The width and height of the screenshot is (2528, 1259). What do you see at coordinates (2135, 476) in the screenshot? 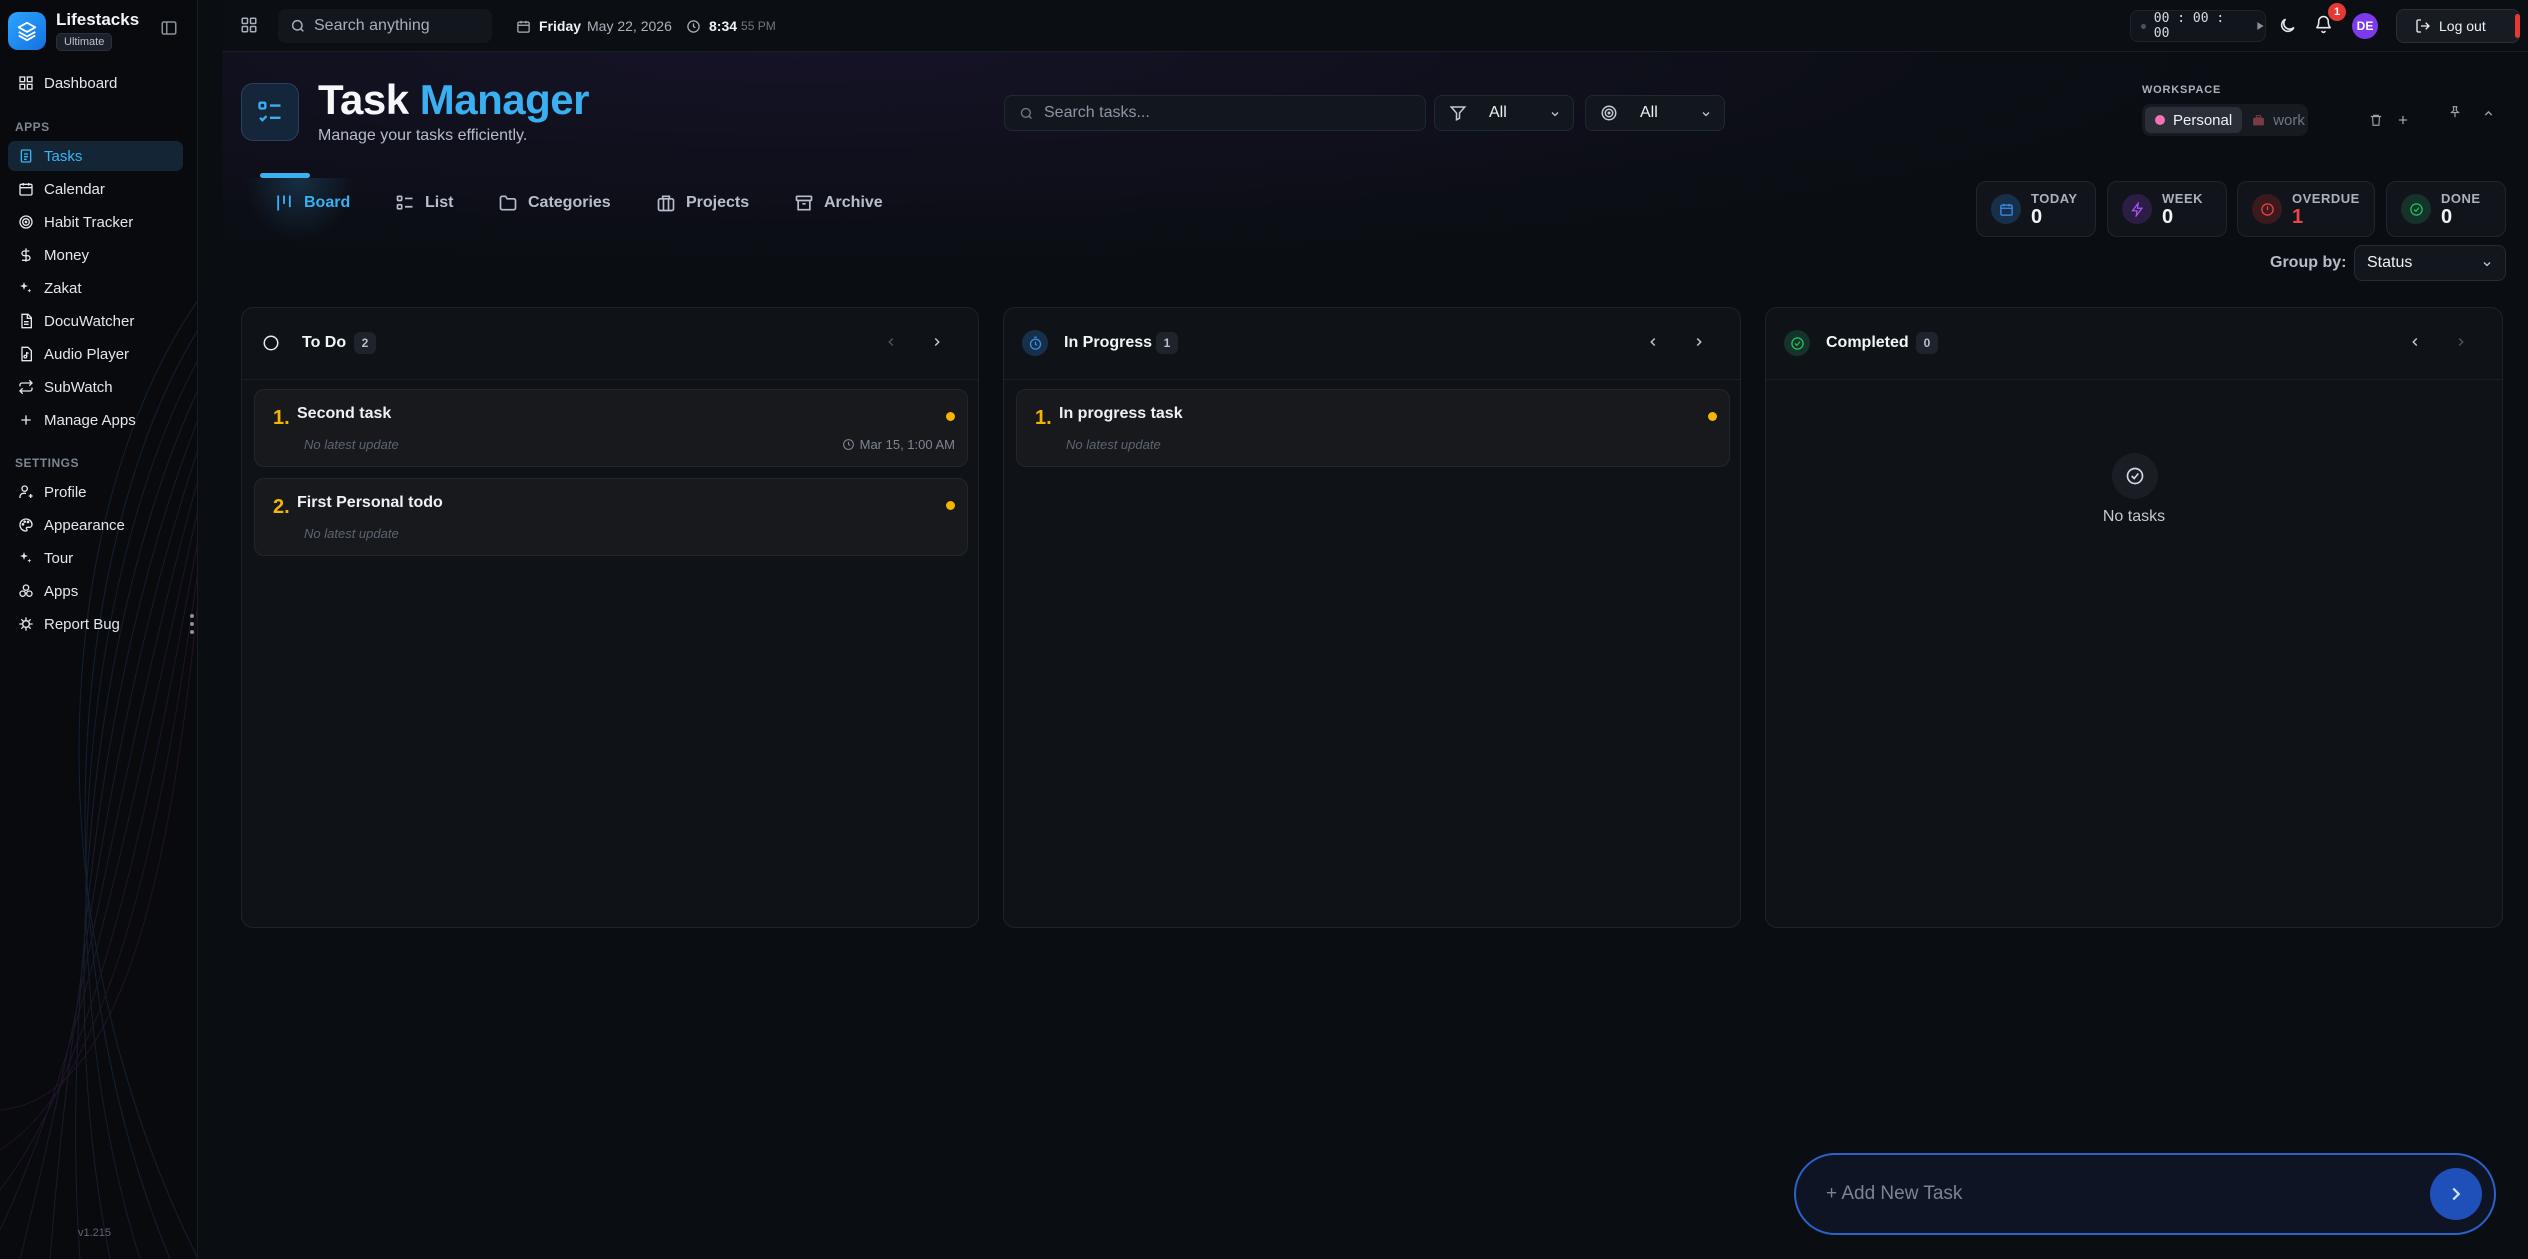
I see `empty-state-icon-wrap` at bounding box center [2135, 476].